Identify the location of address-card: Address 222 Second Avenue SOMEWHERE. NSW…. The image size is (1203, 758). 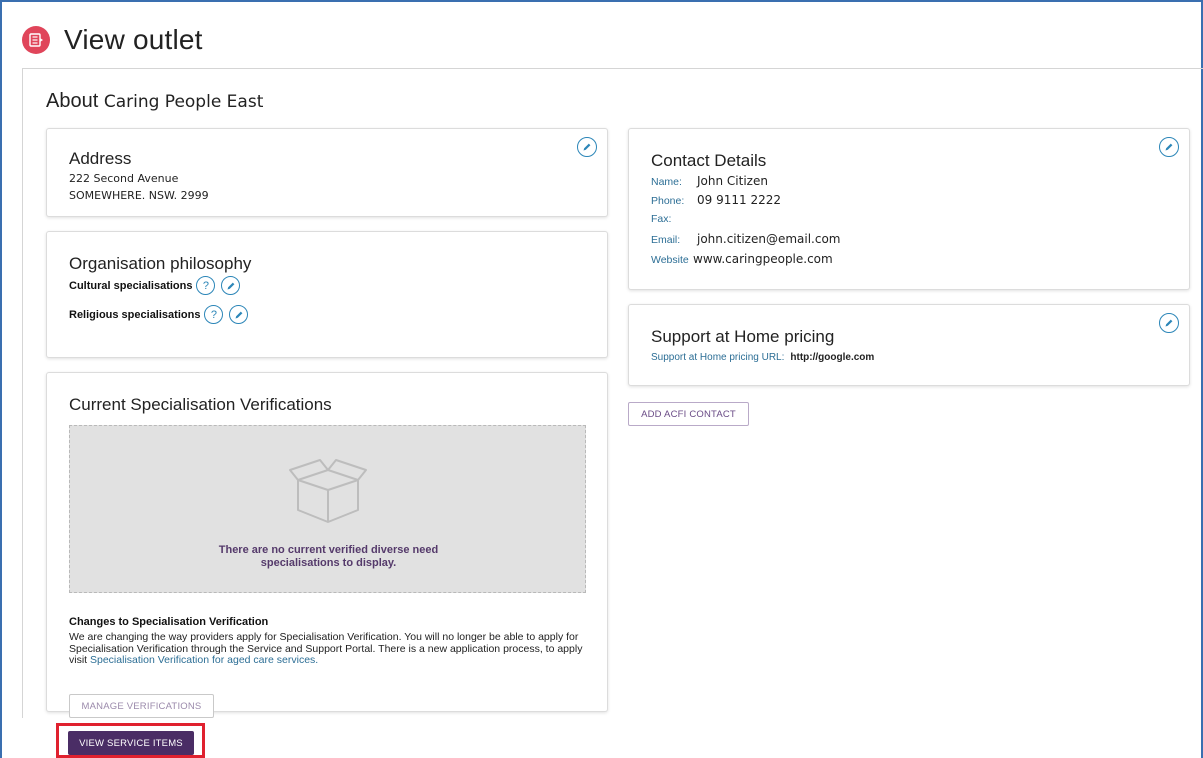
(327, 172).